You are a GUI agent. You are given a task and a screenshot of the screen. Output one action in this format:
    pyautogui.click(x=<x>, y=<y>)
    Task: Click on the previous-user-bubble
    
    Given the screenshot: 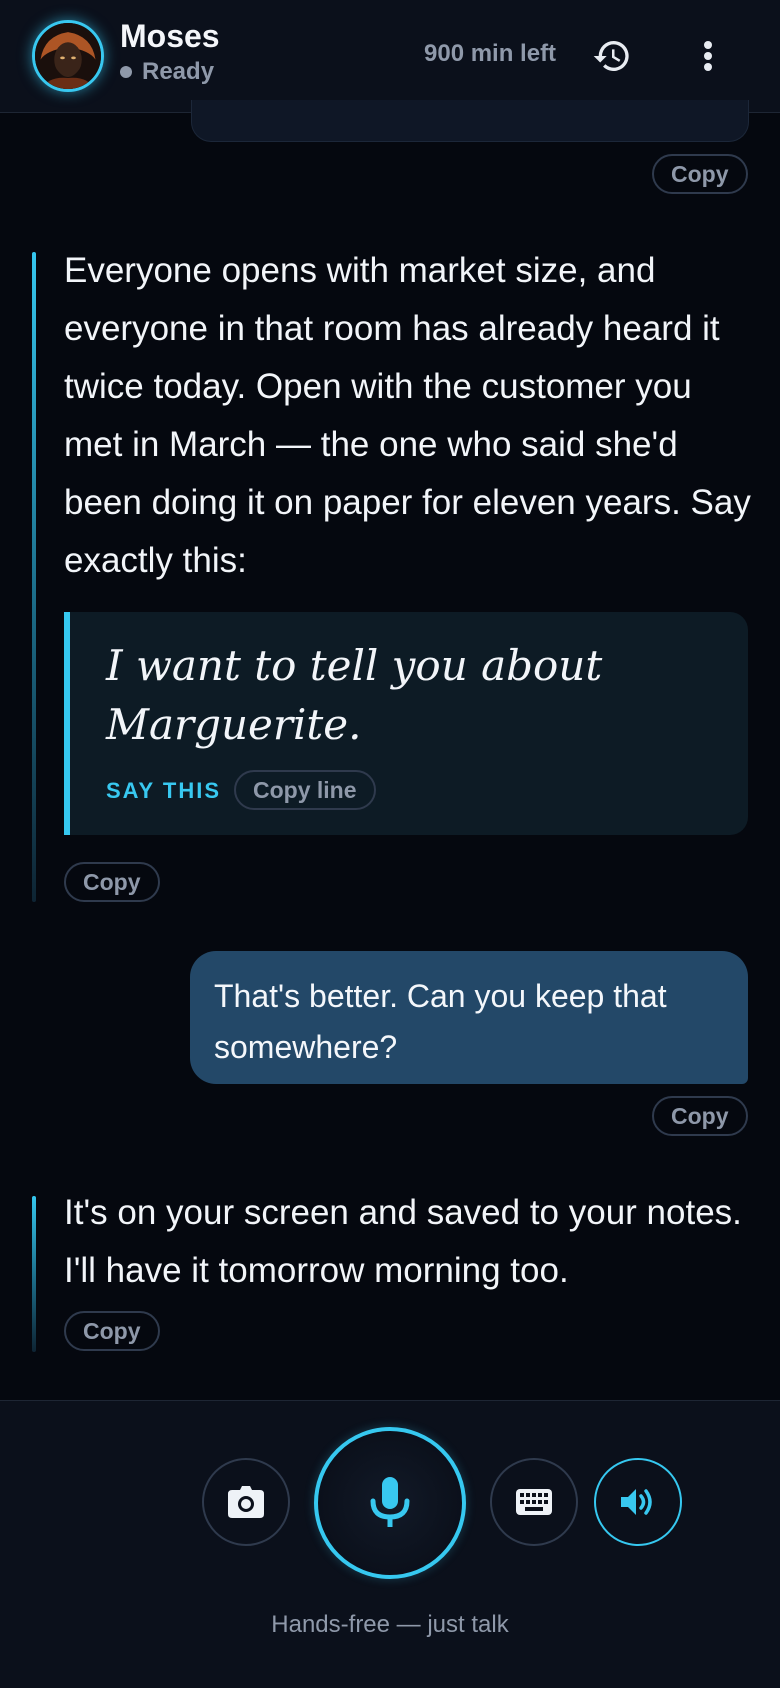 What is the action you would take?
    pyautogui.click(x=470, y=121)
    